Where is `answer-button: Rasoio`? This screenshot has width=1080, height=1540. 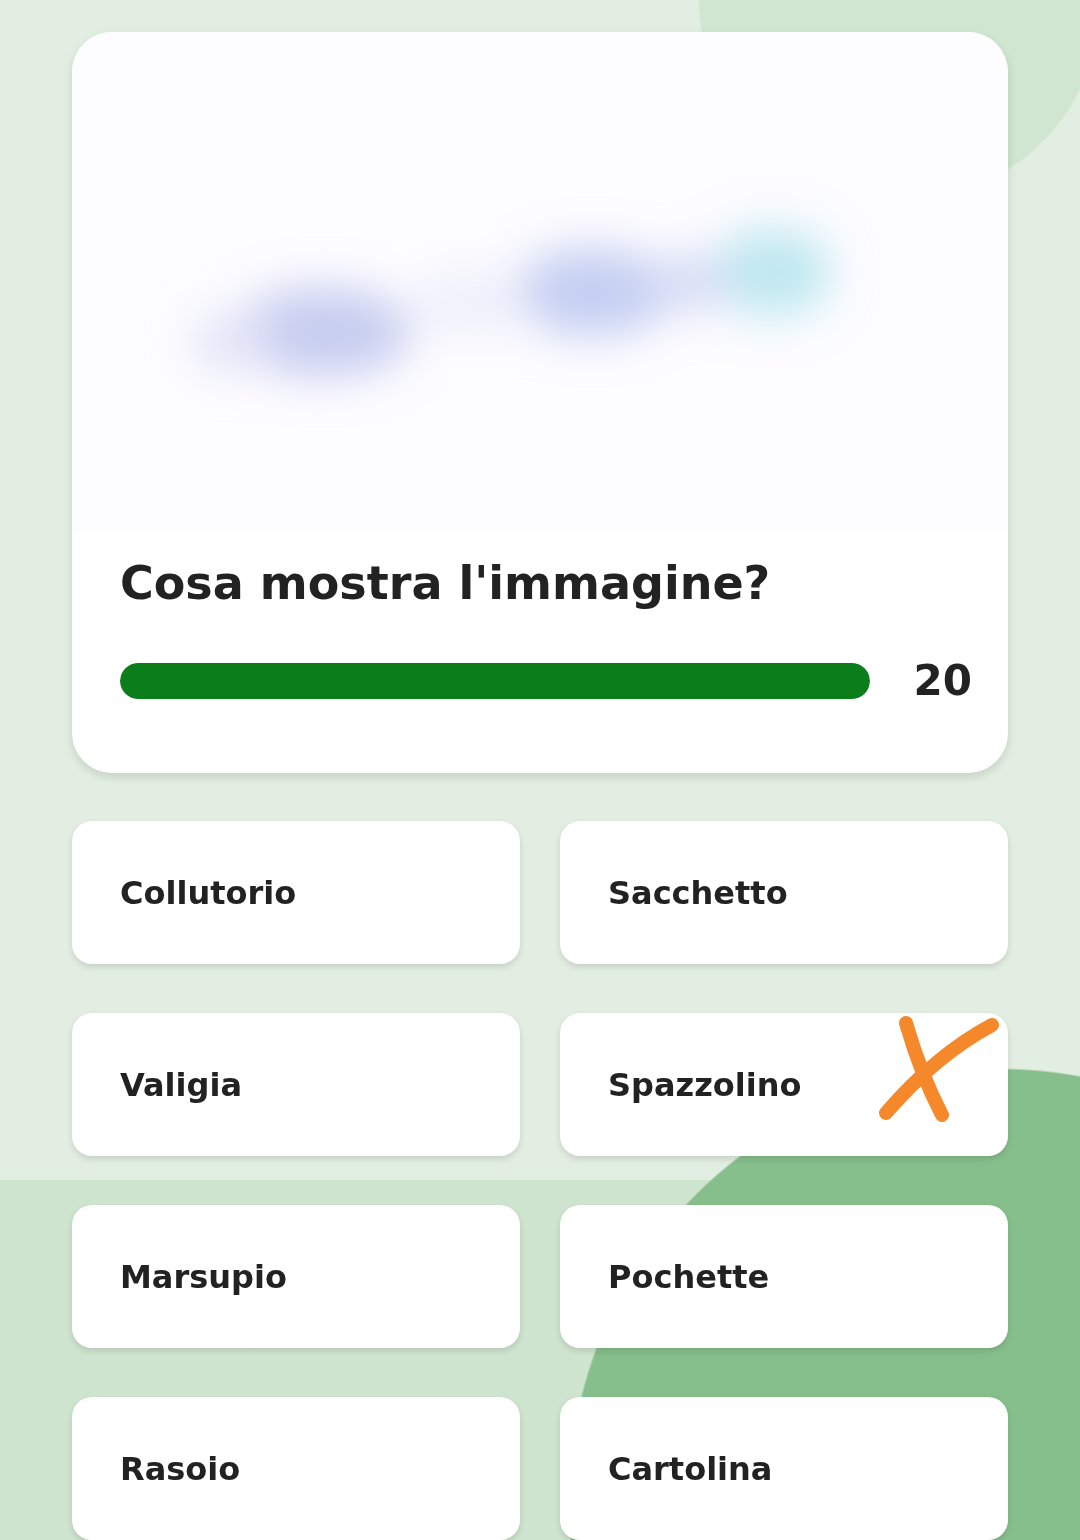
answer-button: Rasoio is located at coordinates (296, 1468).